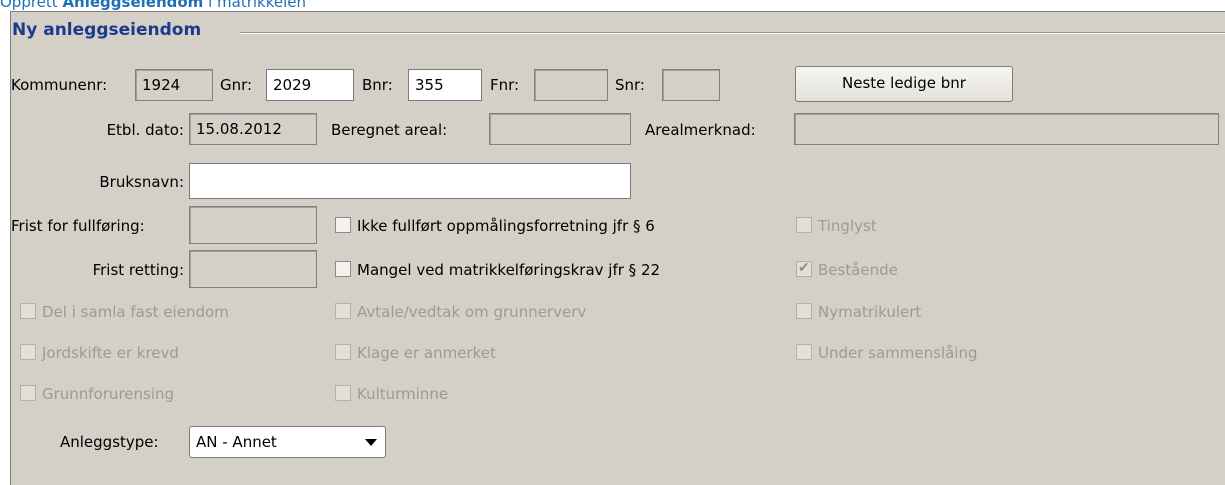 This screenshot has height=485, width=1225. I want to click on grunnforurensing-checkbox: Grunnforurensing, so click(97, 394).